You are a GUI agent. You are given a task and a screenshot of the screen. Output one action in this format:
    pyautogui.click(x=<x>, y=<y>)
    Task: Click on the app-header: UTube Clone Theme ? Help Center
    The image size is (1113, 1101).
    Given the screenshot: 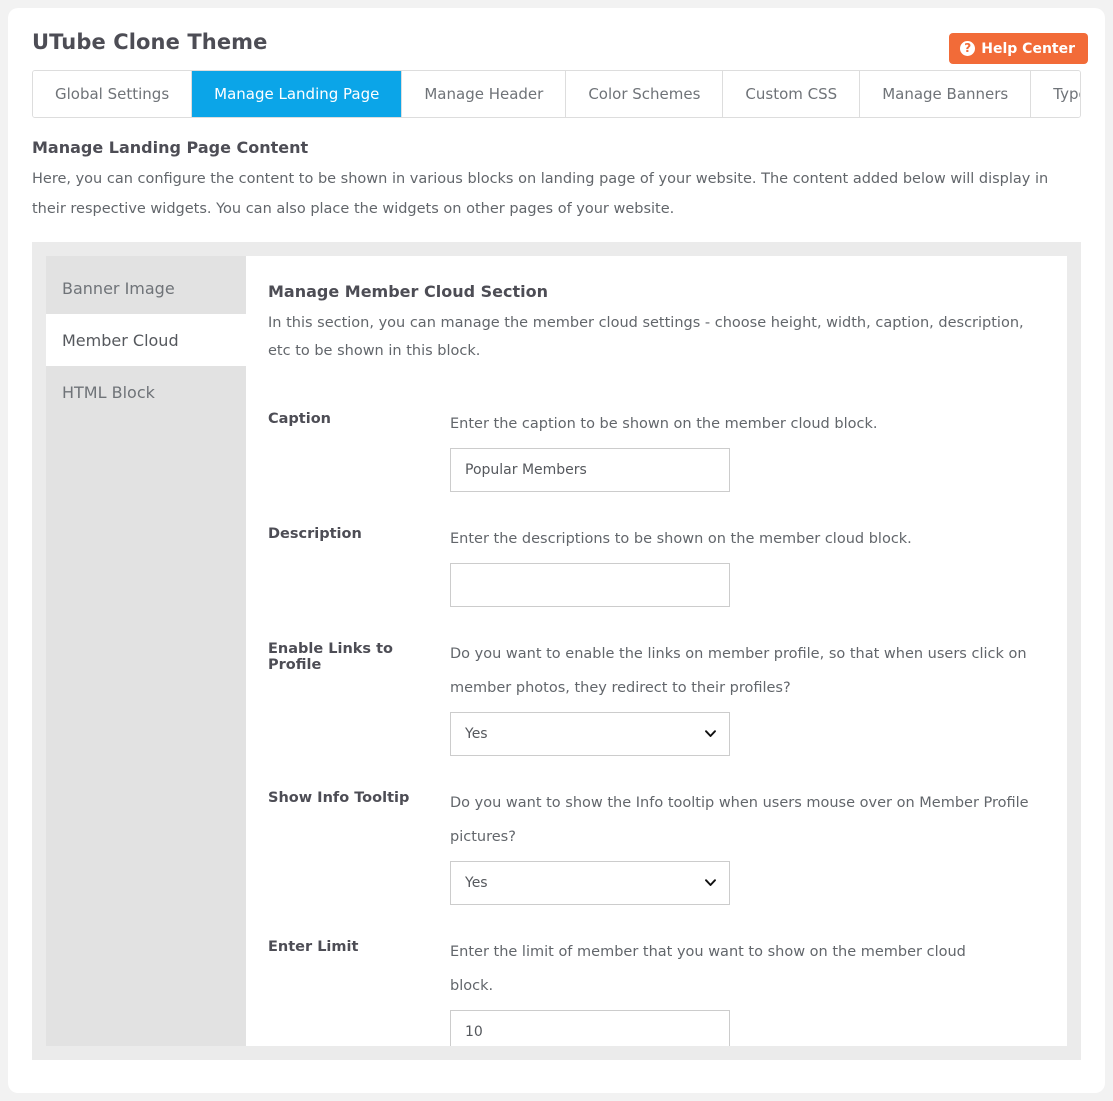 What is the action you would take?
    pyautogui.click(x=556, y=39)
    